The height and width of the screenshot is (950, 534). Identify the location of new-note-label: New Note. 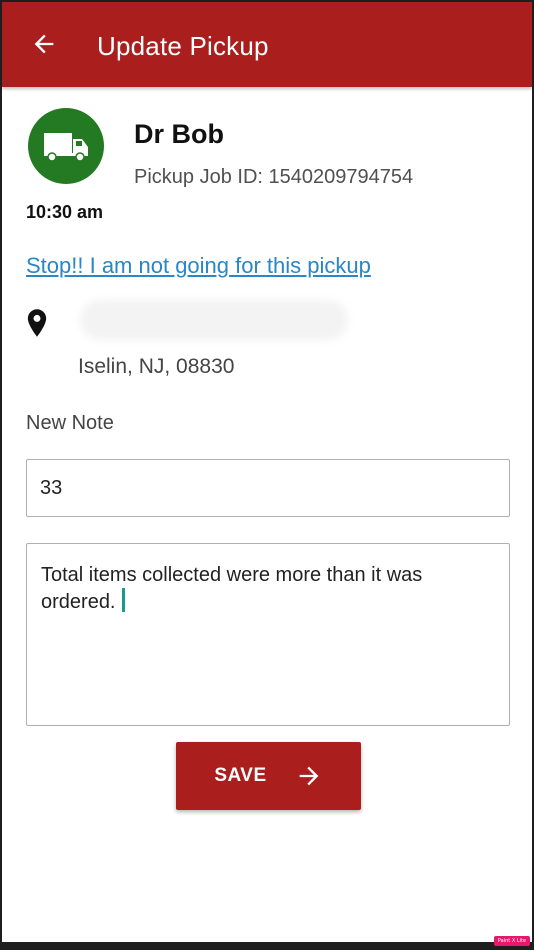
(70, 423).